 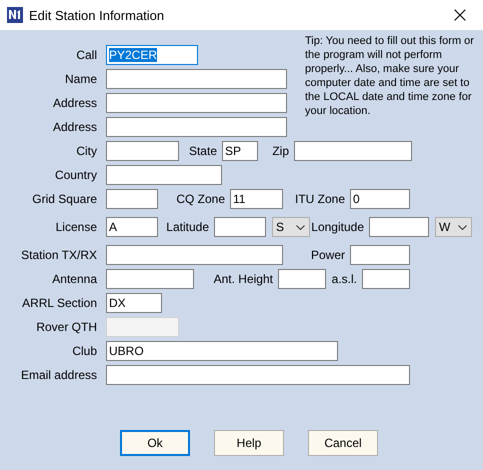 I want to click on field-label: CQ Zone, so click(x=200, y=199).